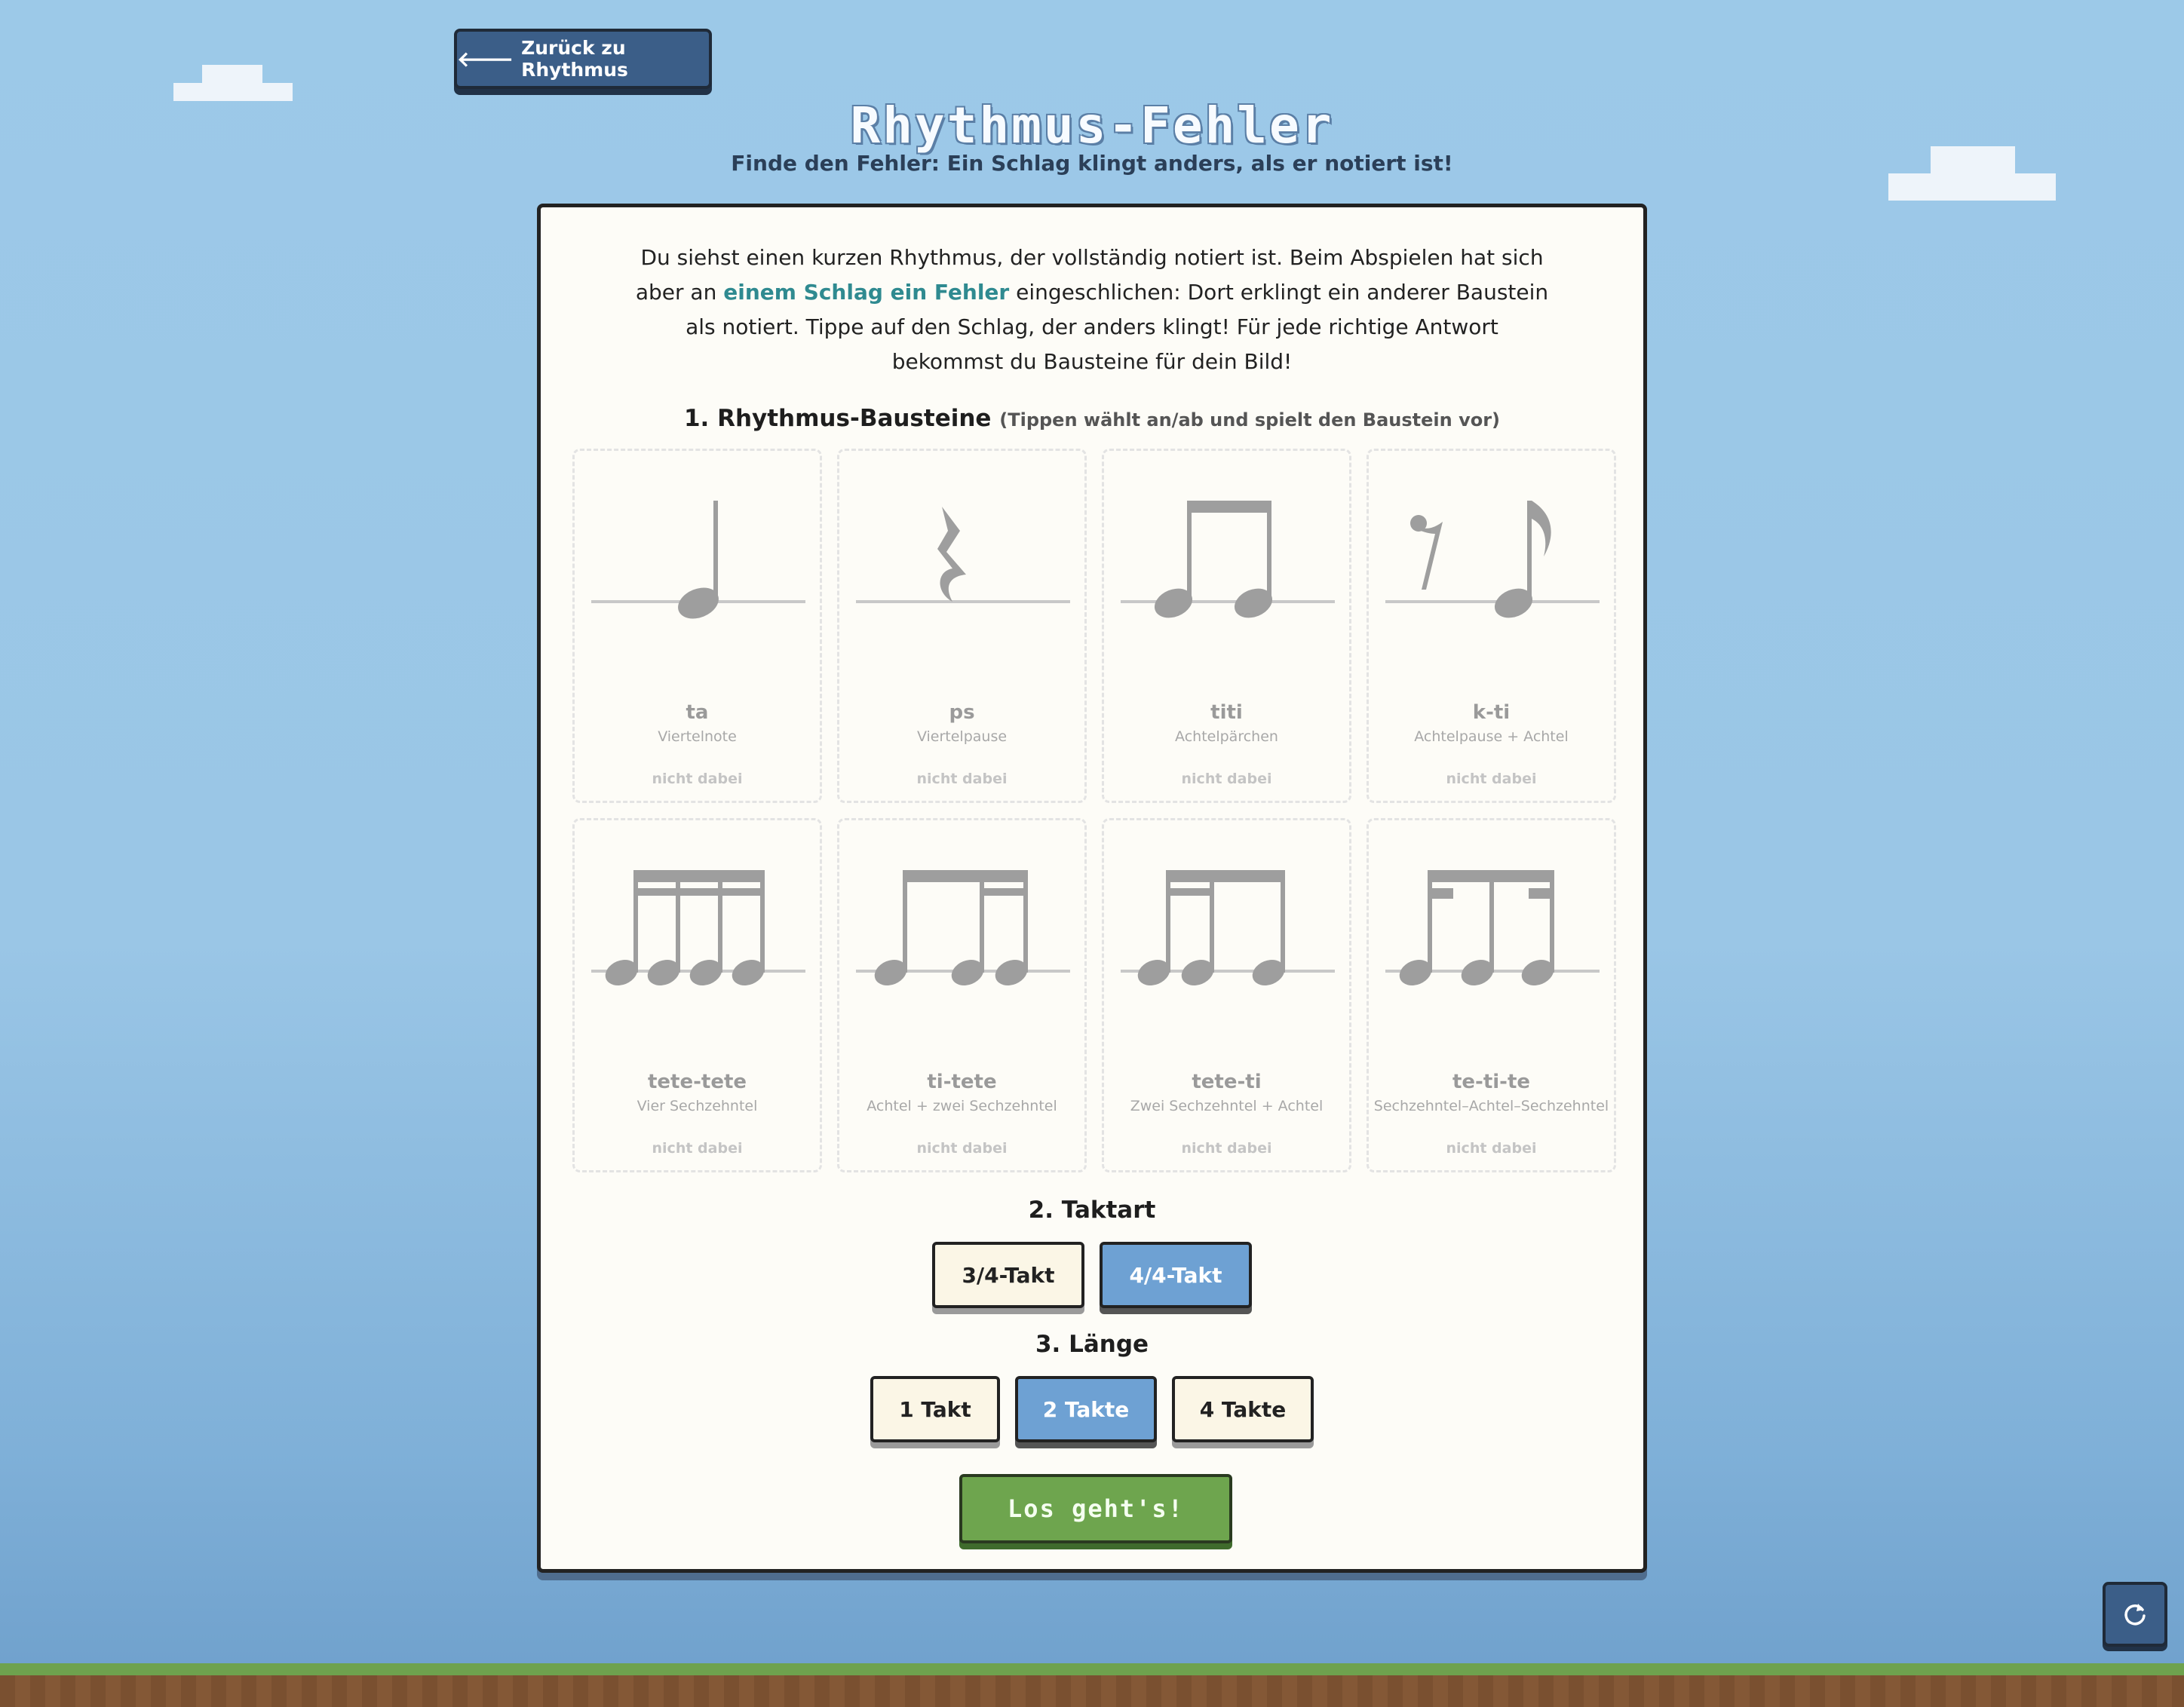  What do you see at coordinates (963, 555) in the screenshot?
I see `quarter-rest-icon` at bounding box center [963, 555].